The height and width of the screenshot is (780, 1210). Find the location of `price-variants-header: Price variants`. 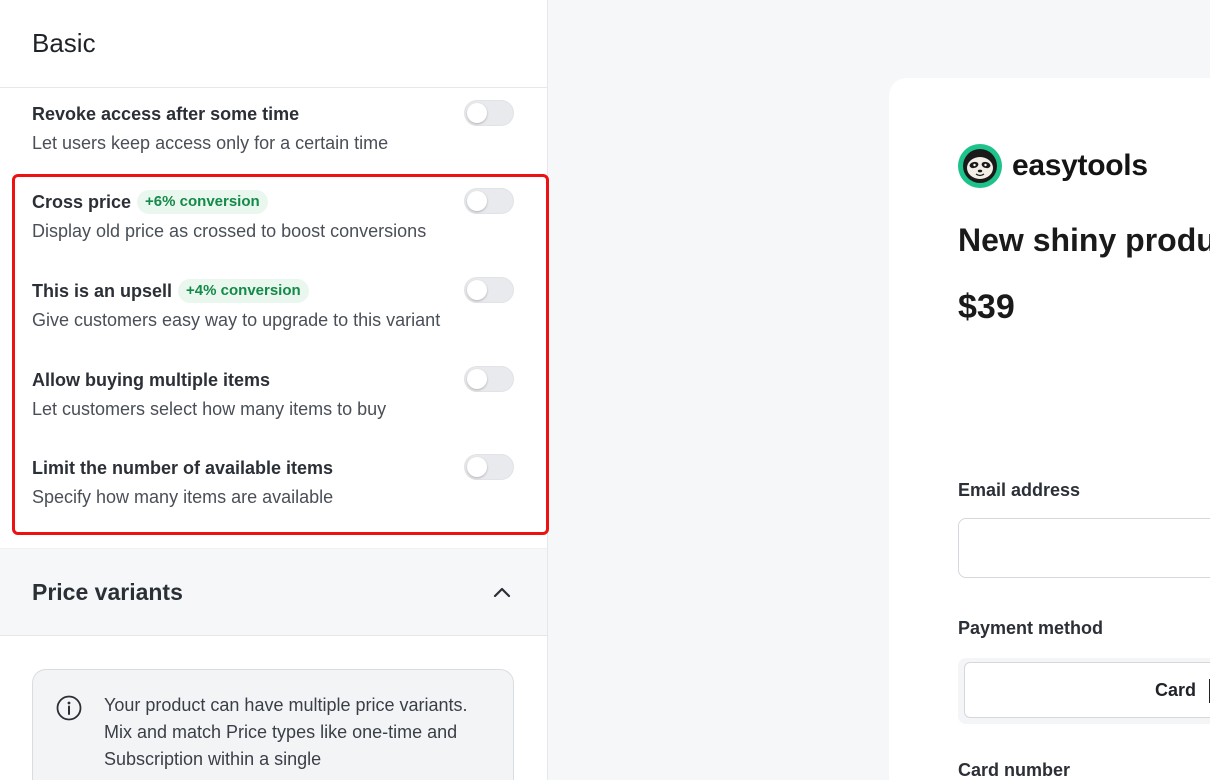

price-variants-header: Price variants is located at coordinates (273, 592).